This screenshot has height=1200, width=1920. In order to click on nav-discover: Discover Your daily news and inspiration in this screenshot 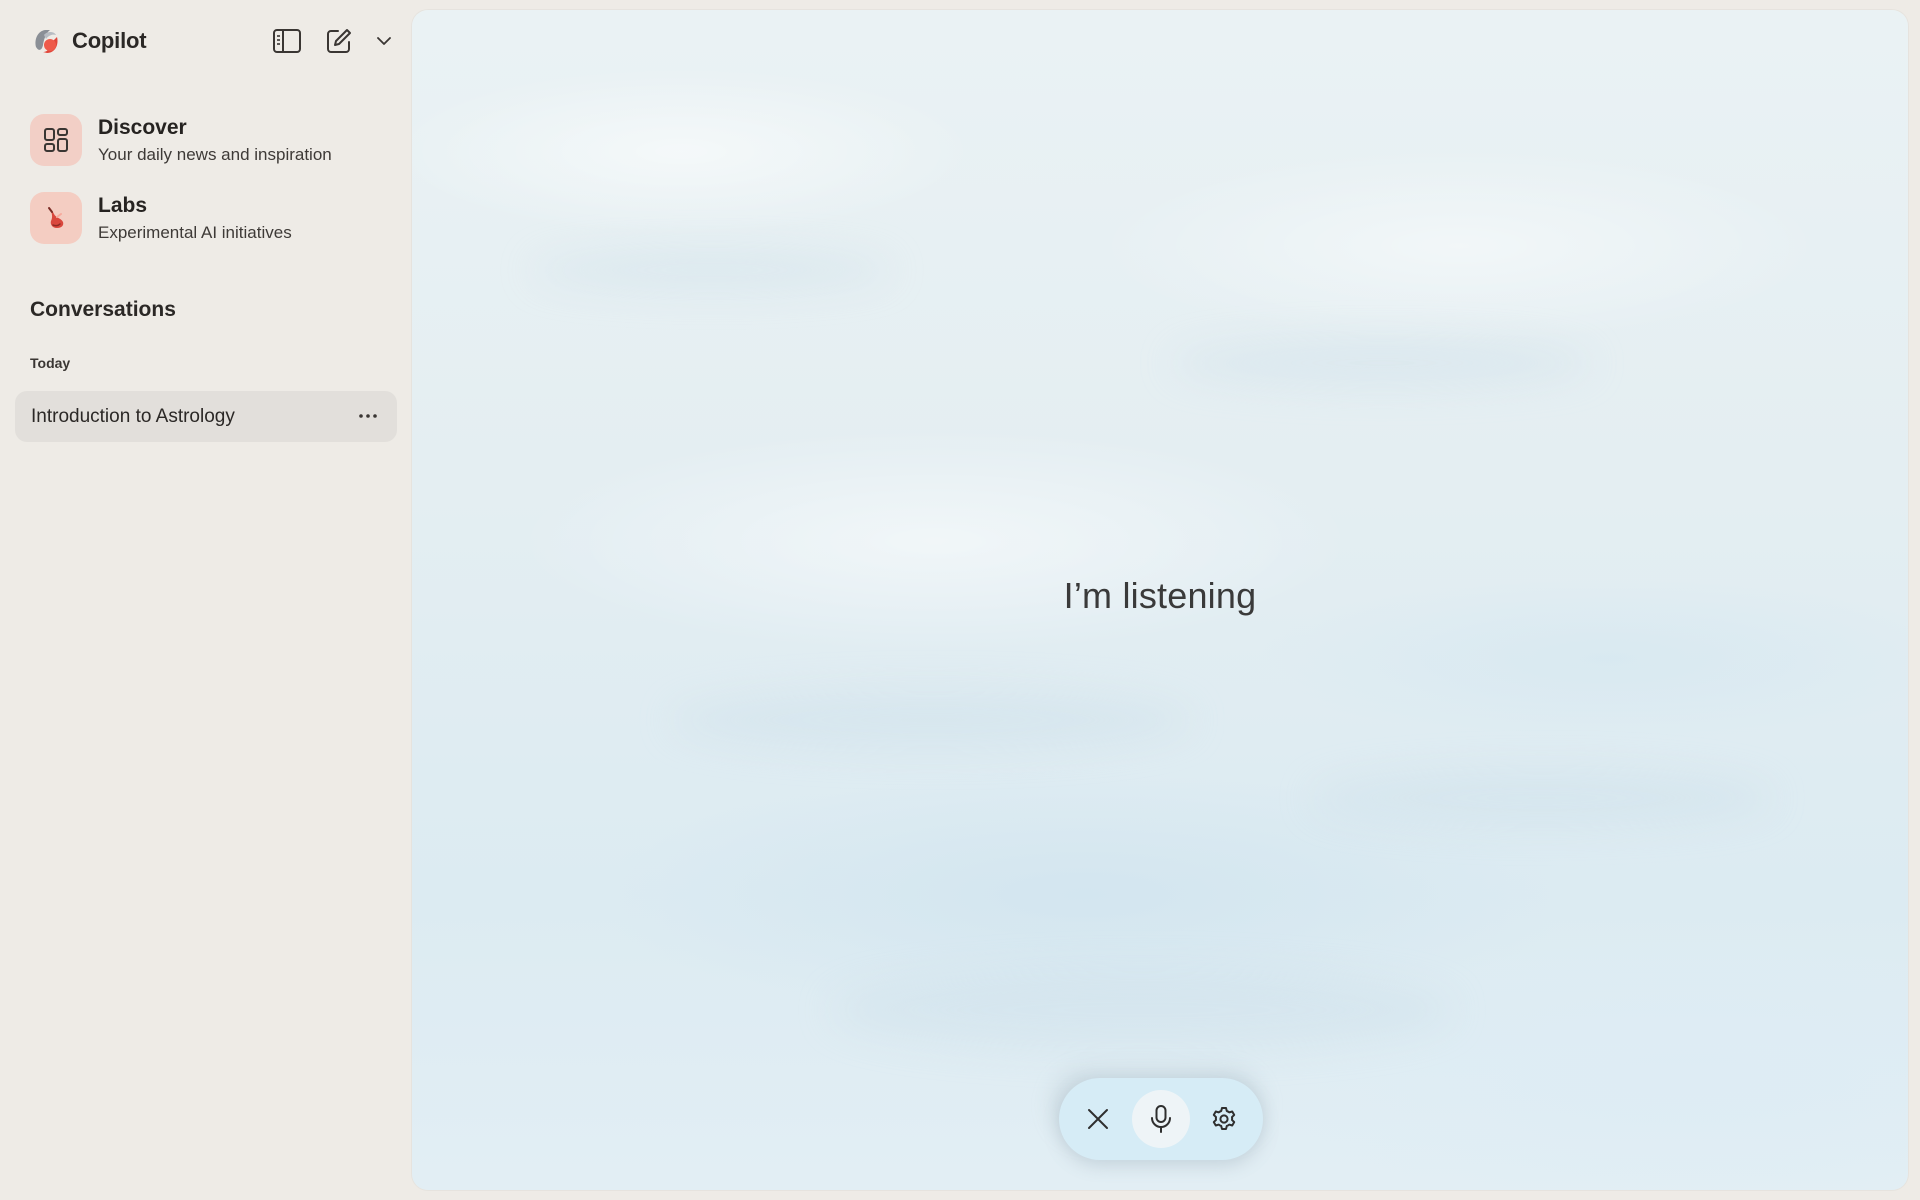, I will do `click(210, 140)`.